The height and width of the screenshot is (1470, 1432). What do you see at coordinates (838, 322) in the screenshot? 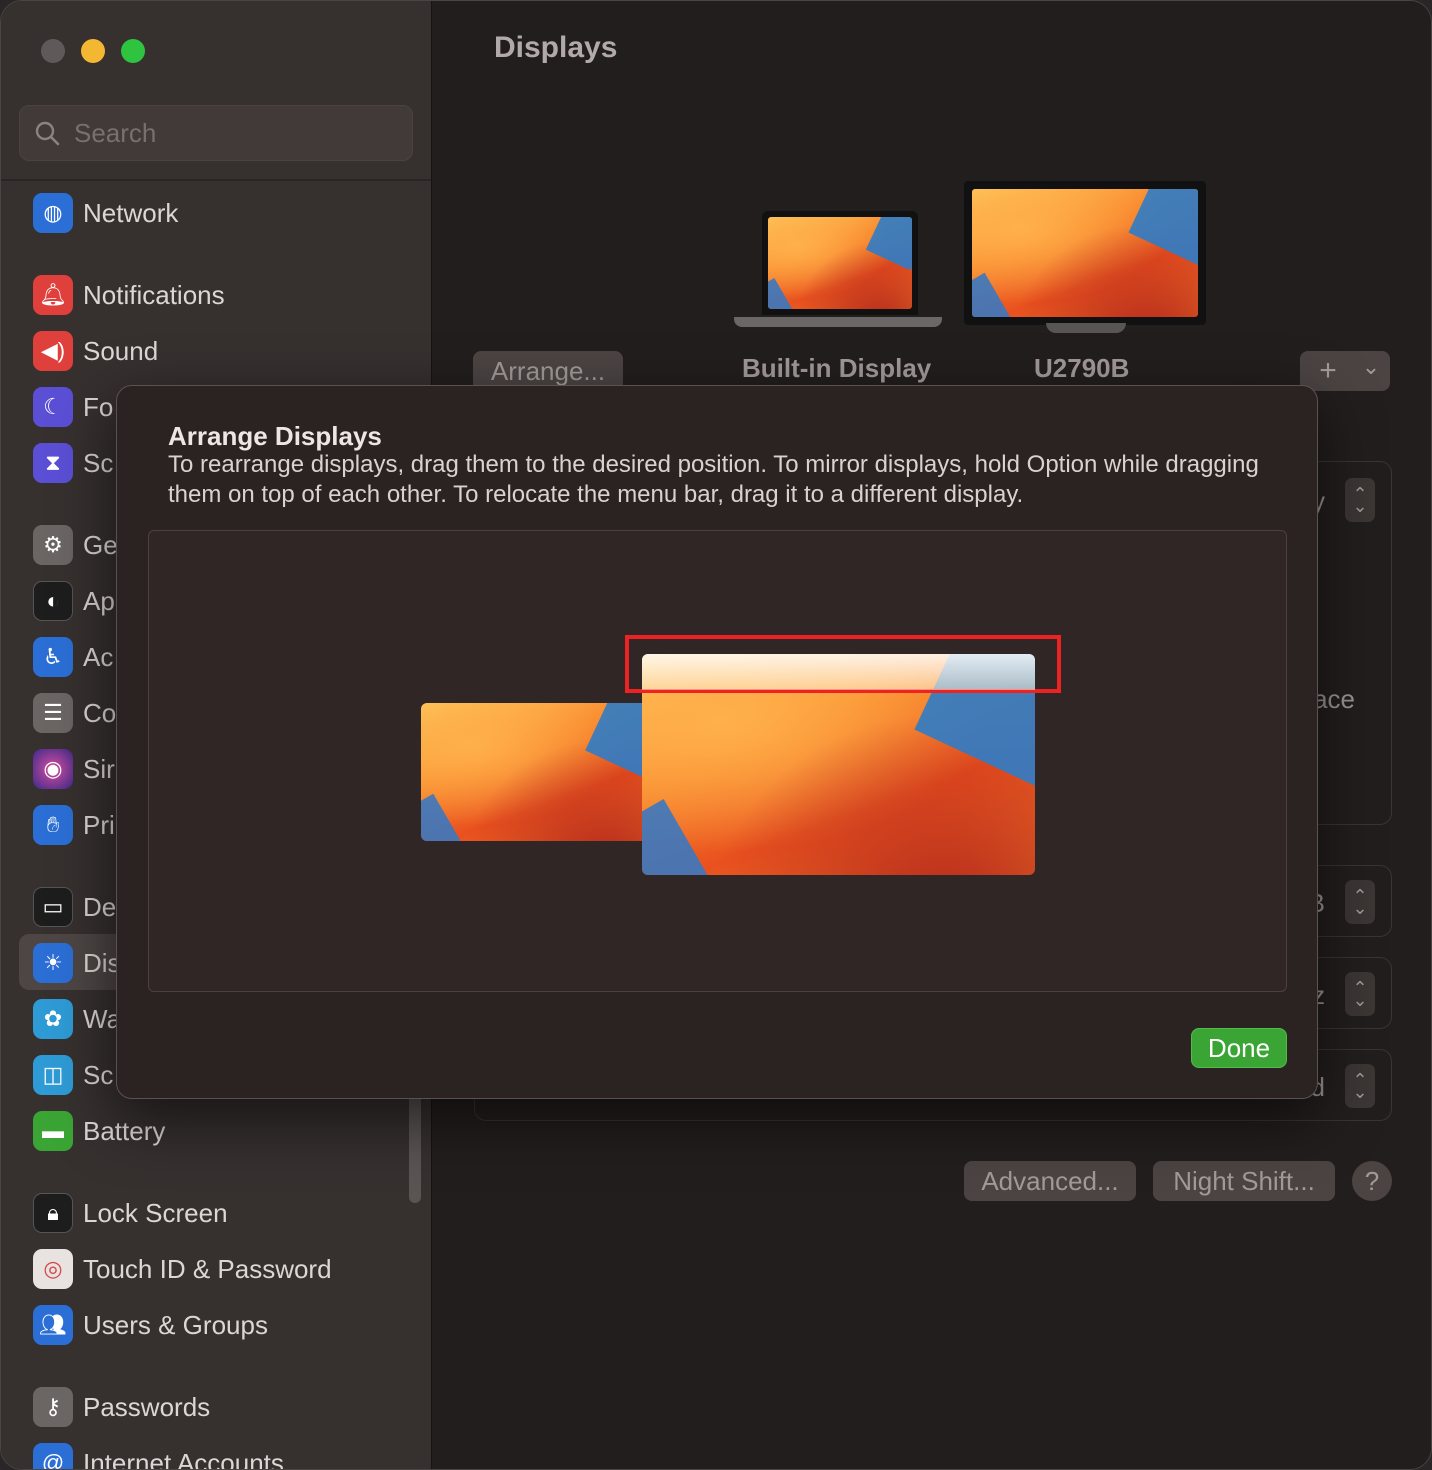
I see `laptop-base` at bounding box center [838, 322].